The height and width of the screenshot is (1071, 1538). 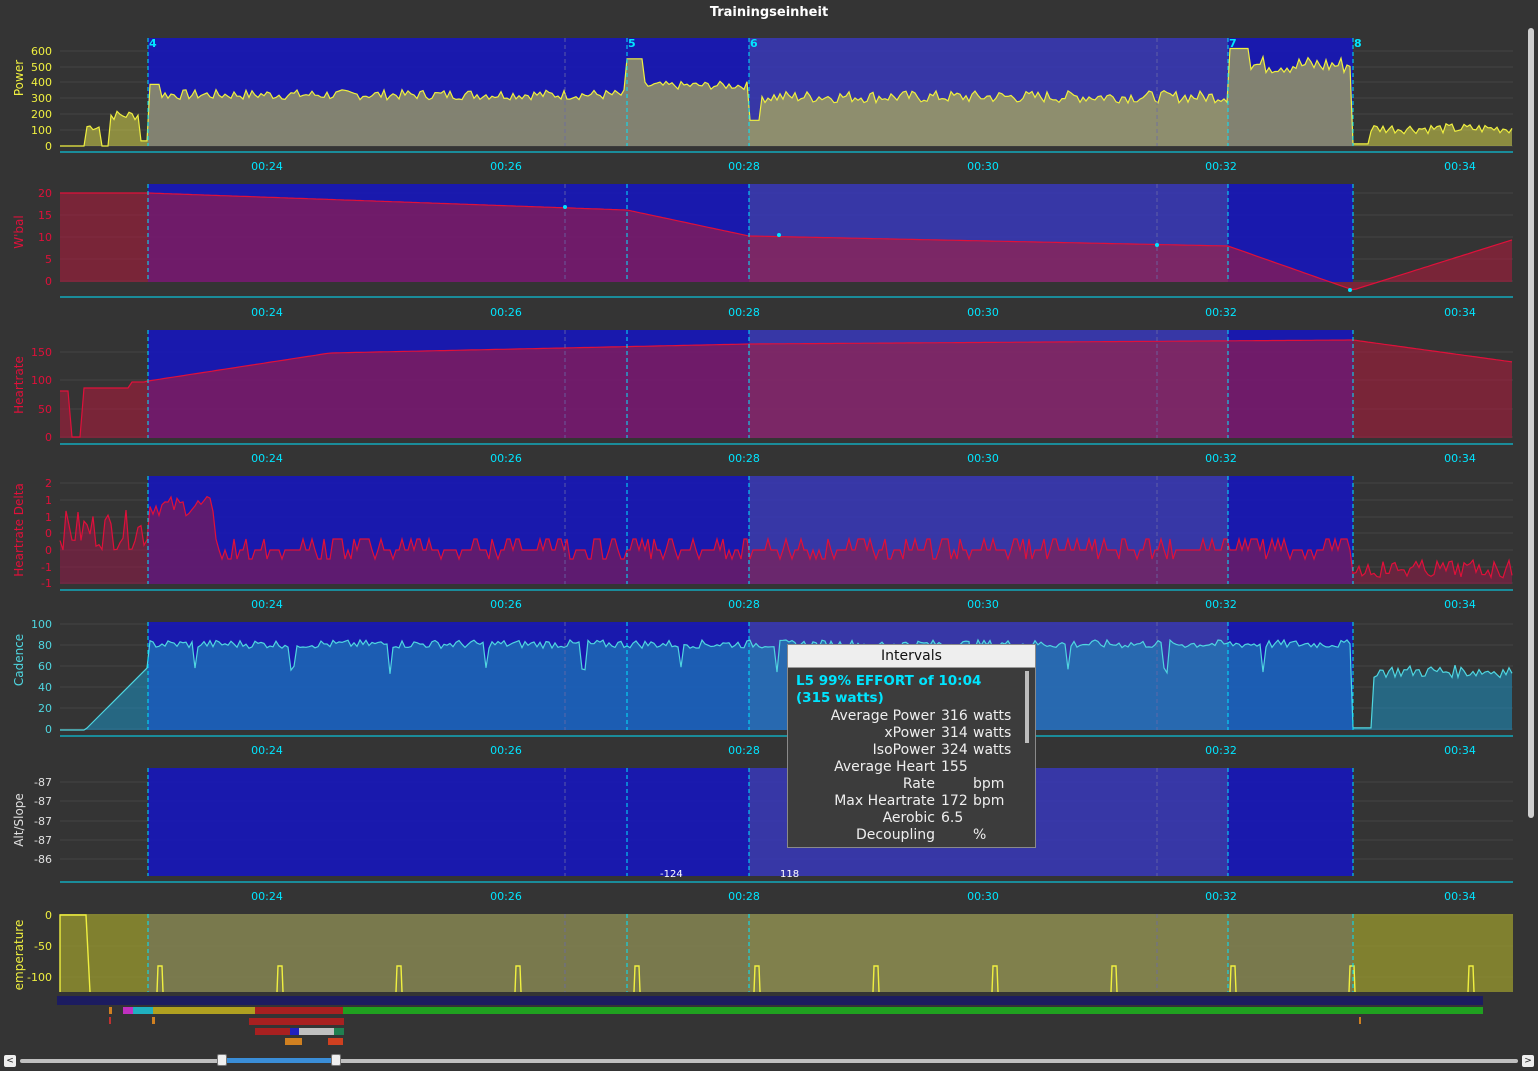 What do you see at coordinates (770, 1000) in the screenshot?
I see `overview-bar` at bounding box center [770, 1000].